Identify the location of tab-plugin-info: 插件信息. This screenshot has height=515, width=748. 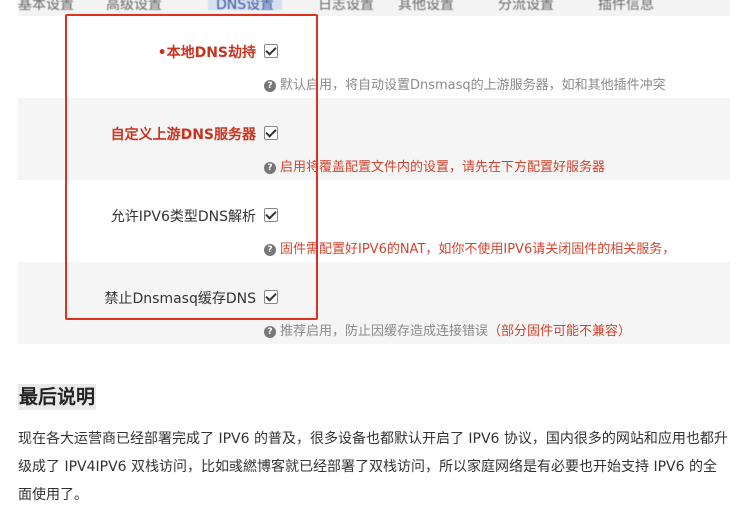
(626, 6).